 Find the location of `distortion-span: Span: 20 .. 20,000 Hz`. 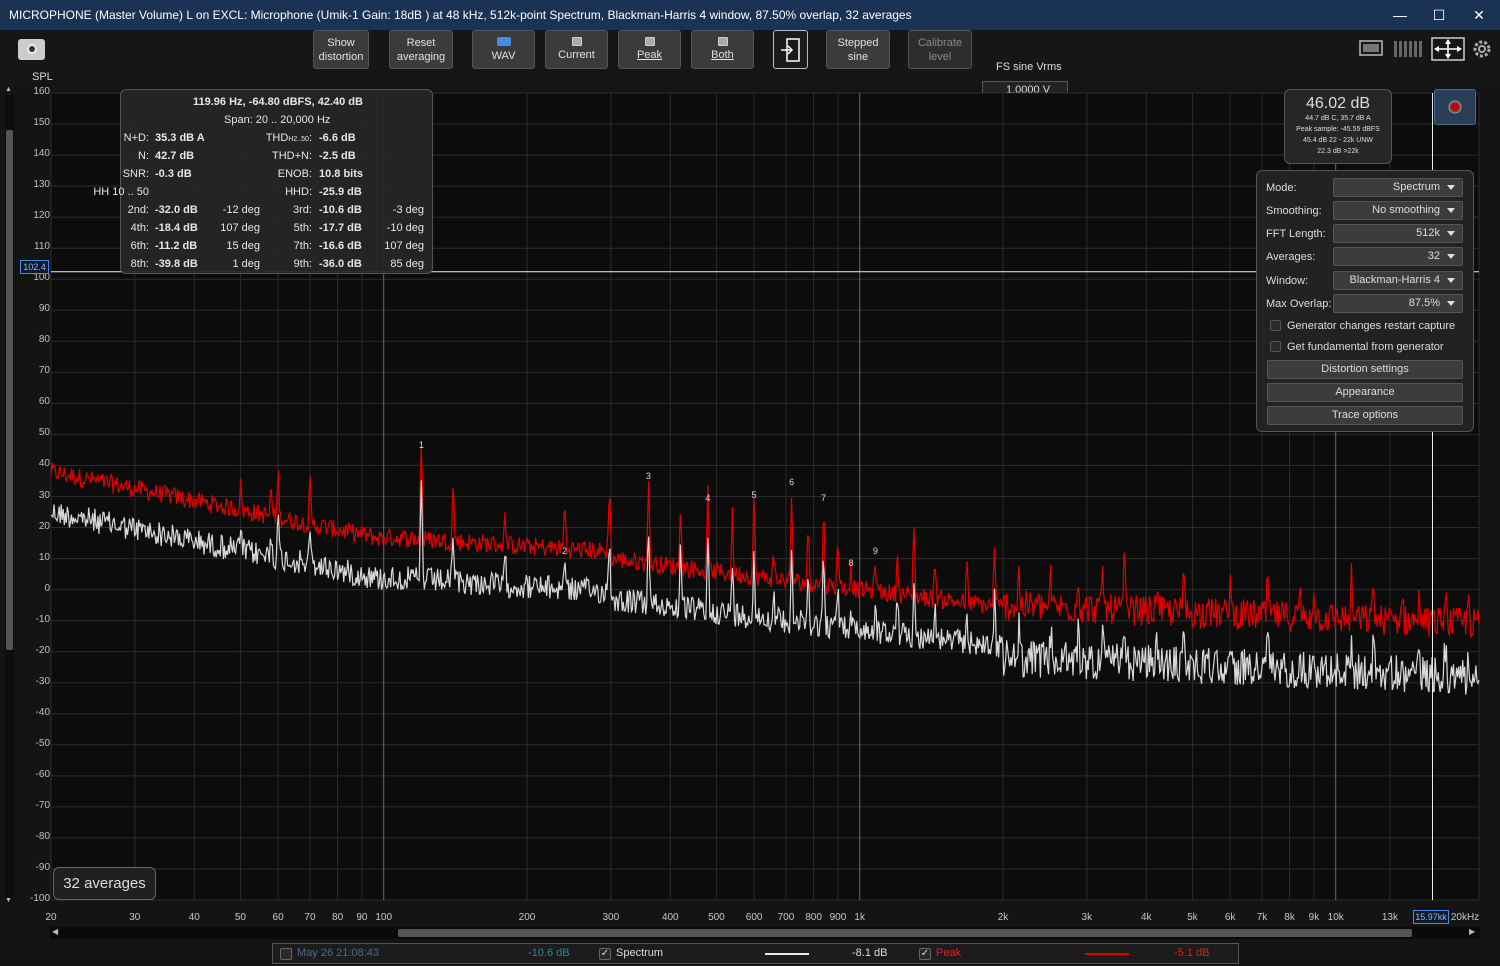

distortion-span: Span: 20 .. 20,000 Hz is located at coordinates (277, 120).